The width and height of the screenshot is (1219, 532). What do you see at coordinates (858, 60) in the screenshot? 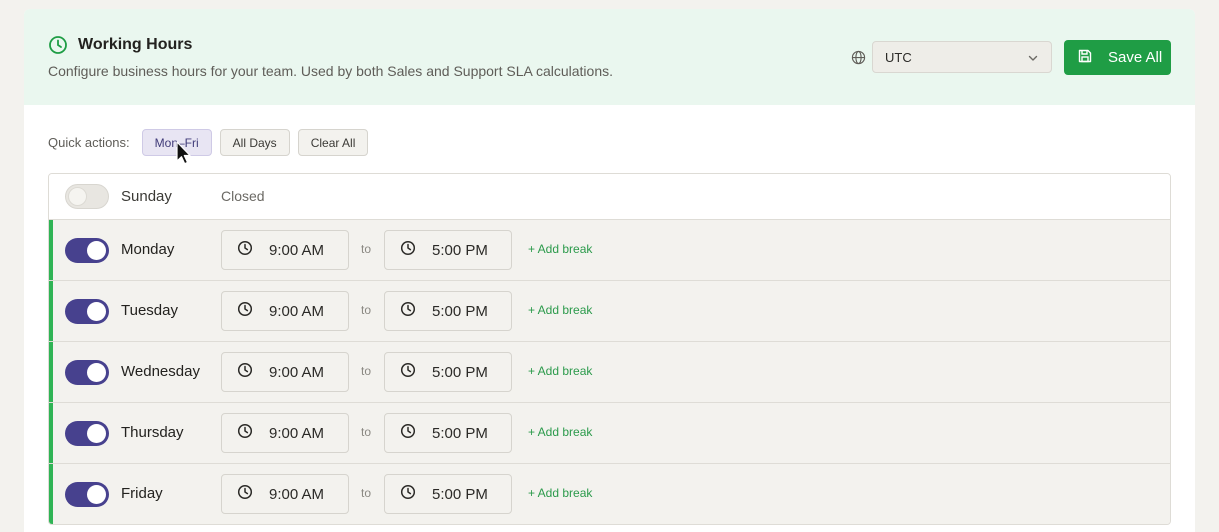
I see `globe-icon` at bounding box center [858, 60].